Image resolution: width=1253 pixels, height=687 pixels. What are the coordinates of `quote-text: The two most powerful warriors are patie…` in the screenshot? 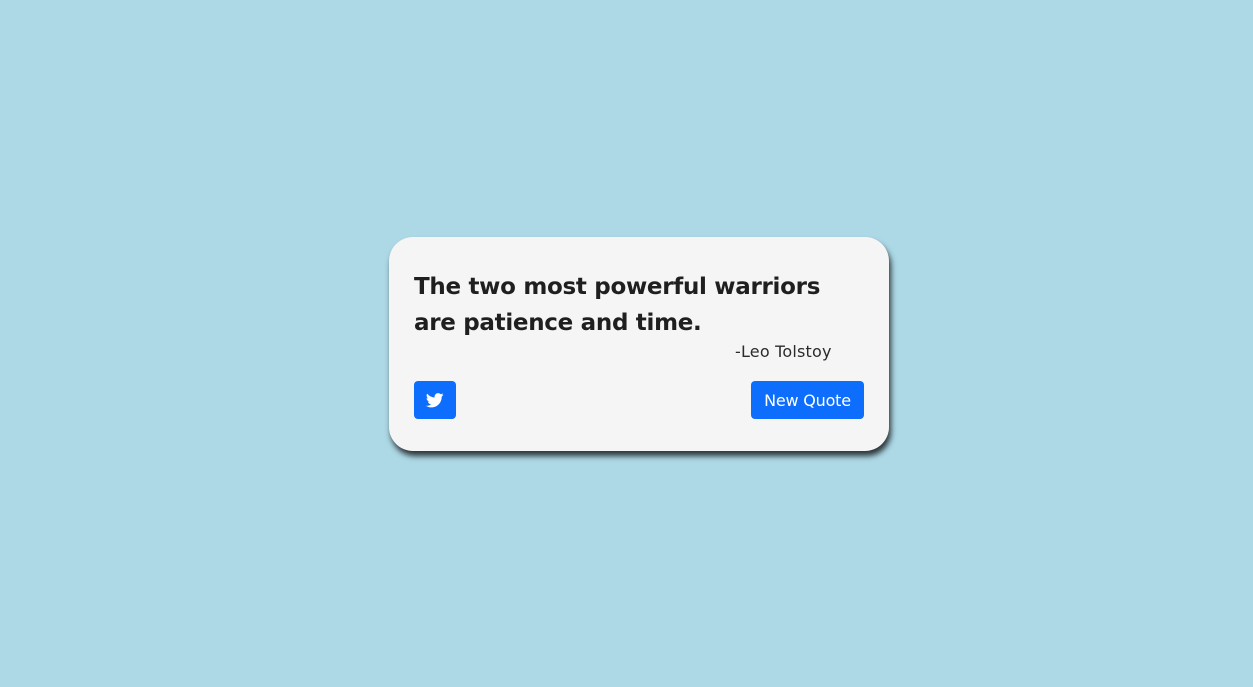 It's located at (617, 305).